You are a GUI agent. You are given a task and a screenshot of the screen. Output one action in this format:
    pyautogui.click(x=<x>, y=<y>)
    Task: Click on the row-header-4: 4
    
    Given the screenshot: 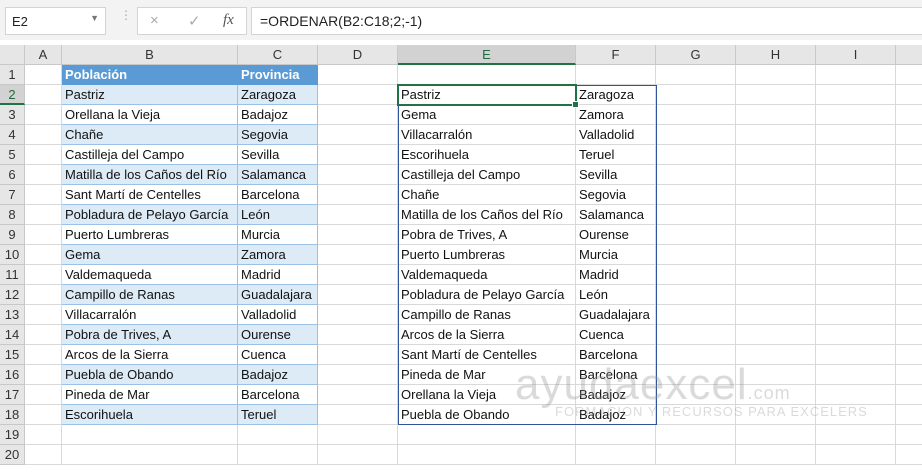 What is the action you would take?
    pyautogui.click(x=12, y=135)
    